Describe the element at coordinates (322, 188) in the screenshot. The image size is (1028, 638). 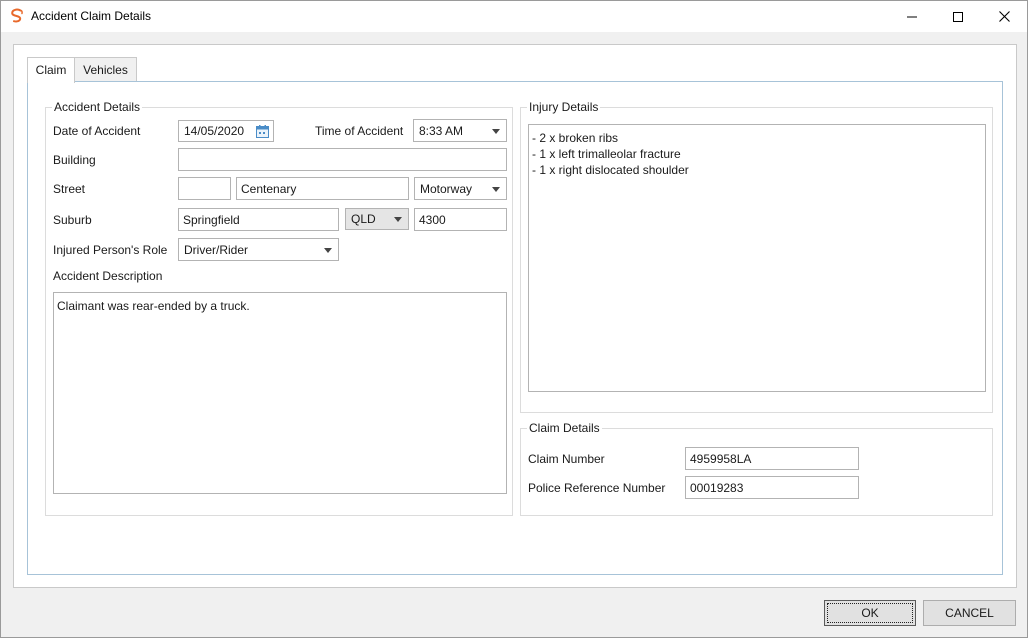
I see `street-name-input` at that location.